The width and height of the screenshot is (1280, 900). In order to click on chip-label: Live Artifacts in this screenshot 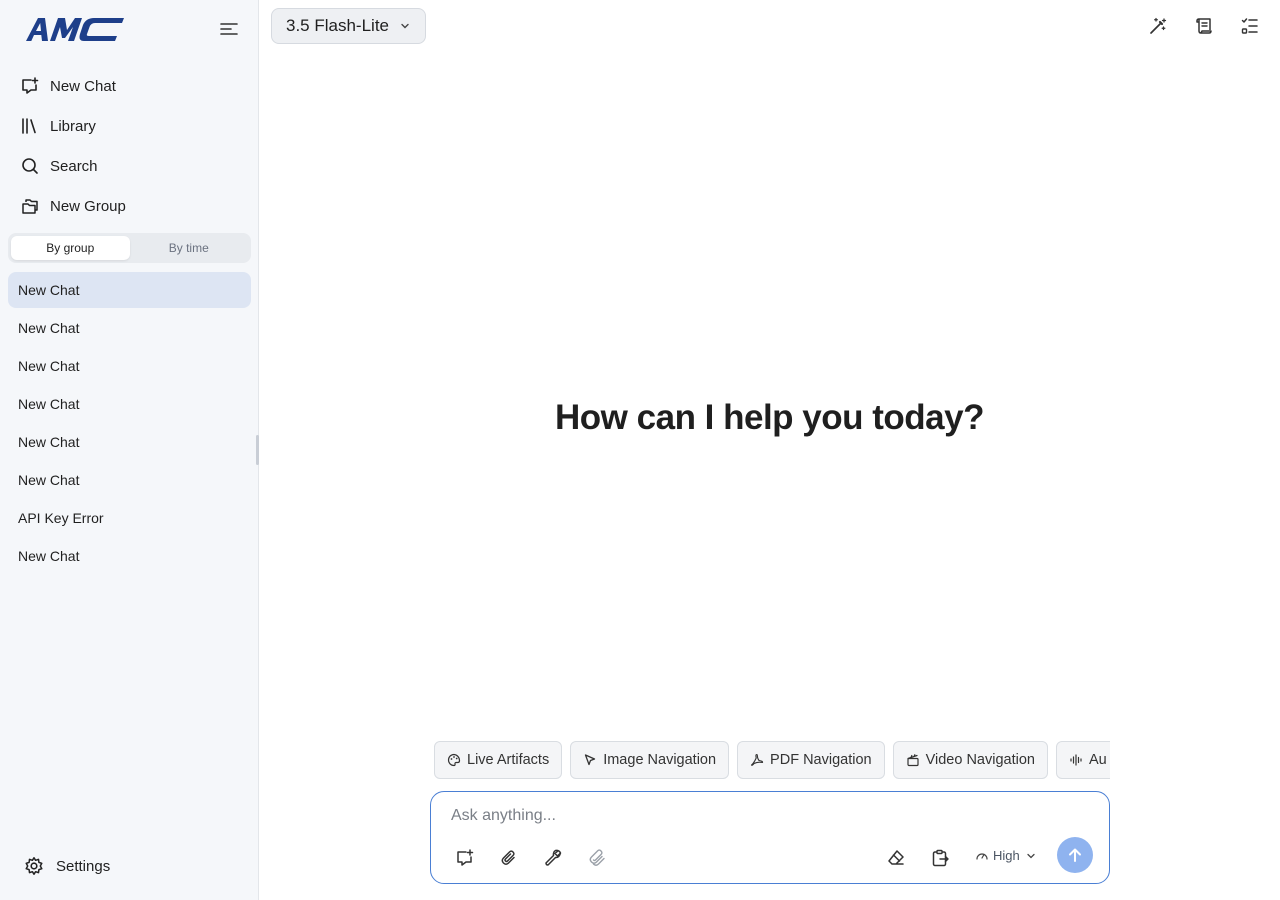, I will do `click(508, 760)`.